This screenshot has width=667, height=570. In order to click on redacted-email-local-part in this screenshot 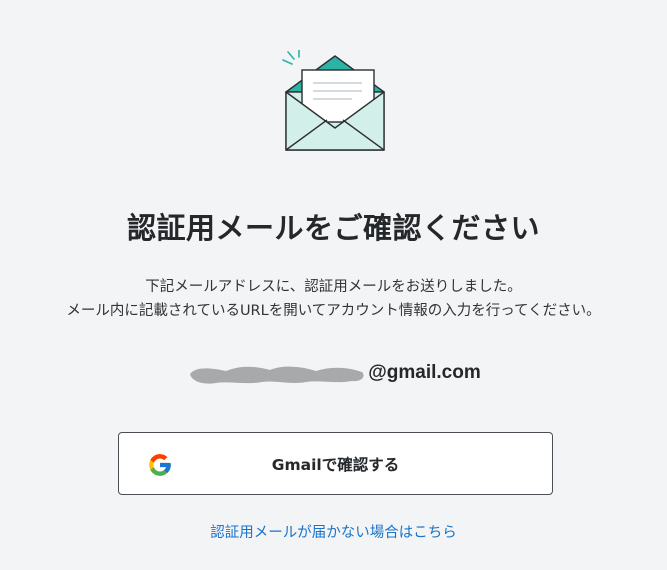, I will do `click(276, 373)`.